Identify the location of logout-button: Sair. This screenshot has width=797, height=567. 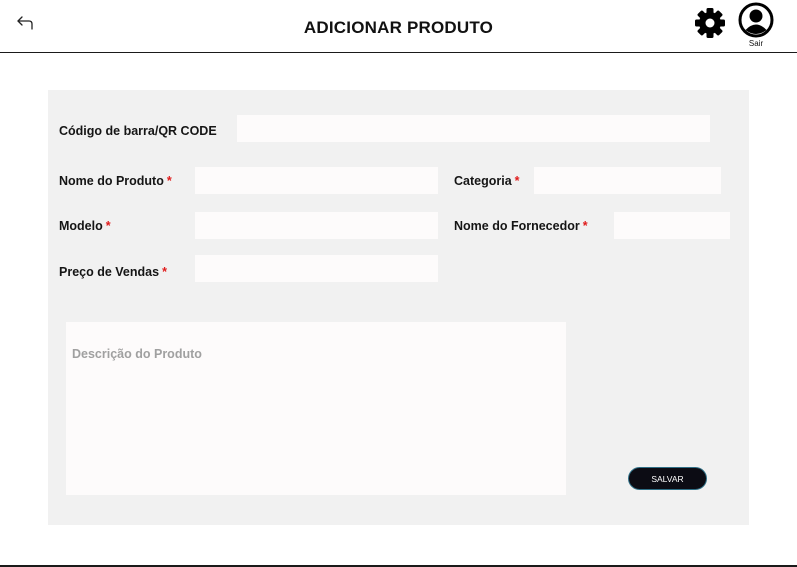
(756, 26).